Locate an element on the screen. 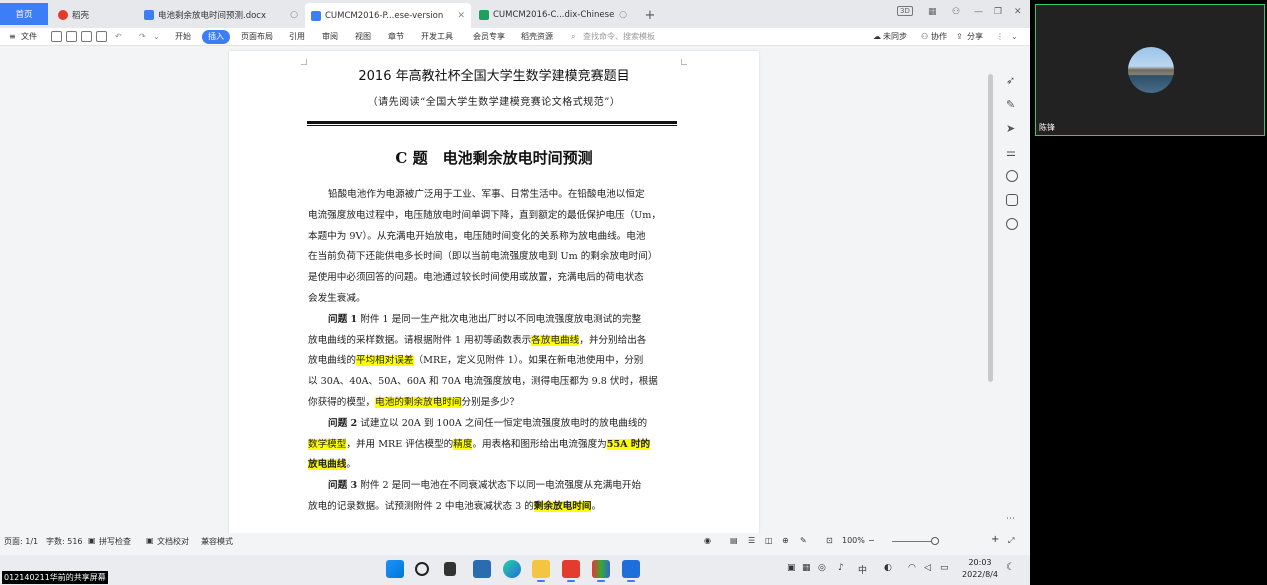 This screenshot has height=585, width=1267. tab-document-2-active: CUMCM2016-P...ese-version ✕ is located at coordinates (388, 15).